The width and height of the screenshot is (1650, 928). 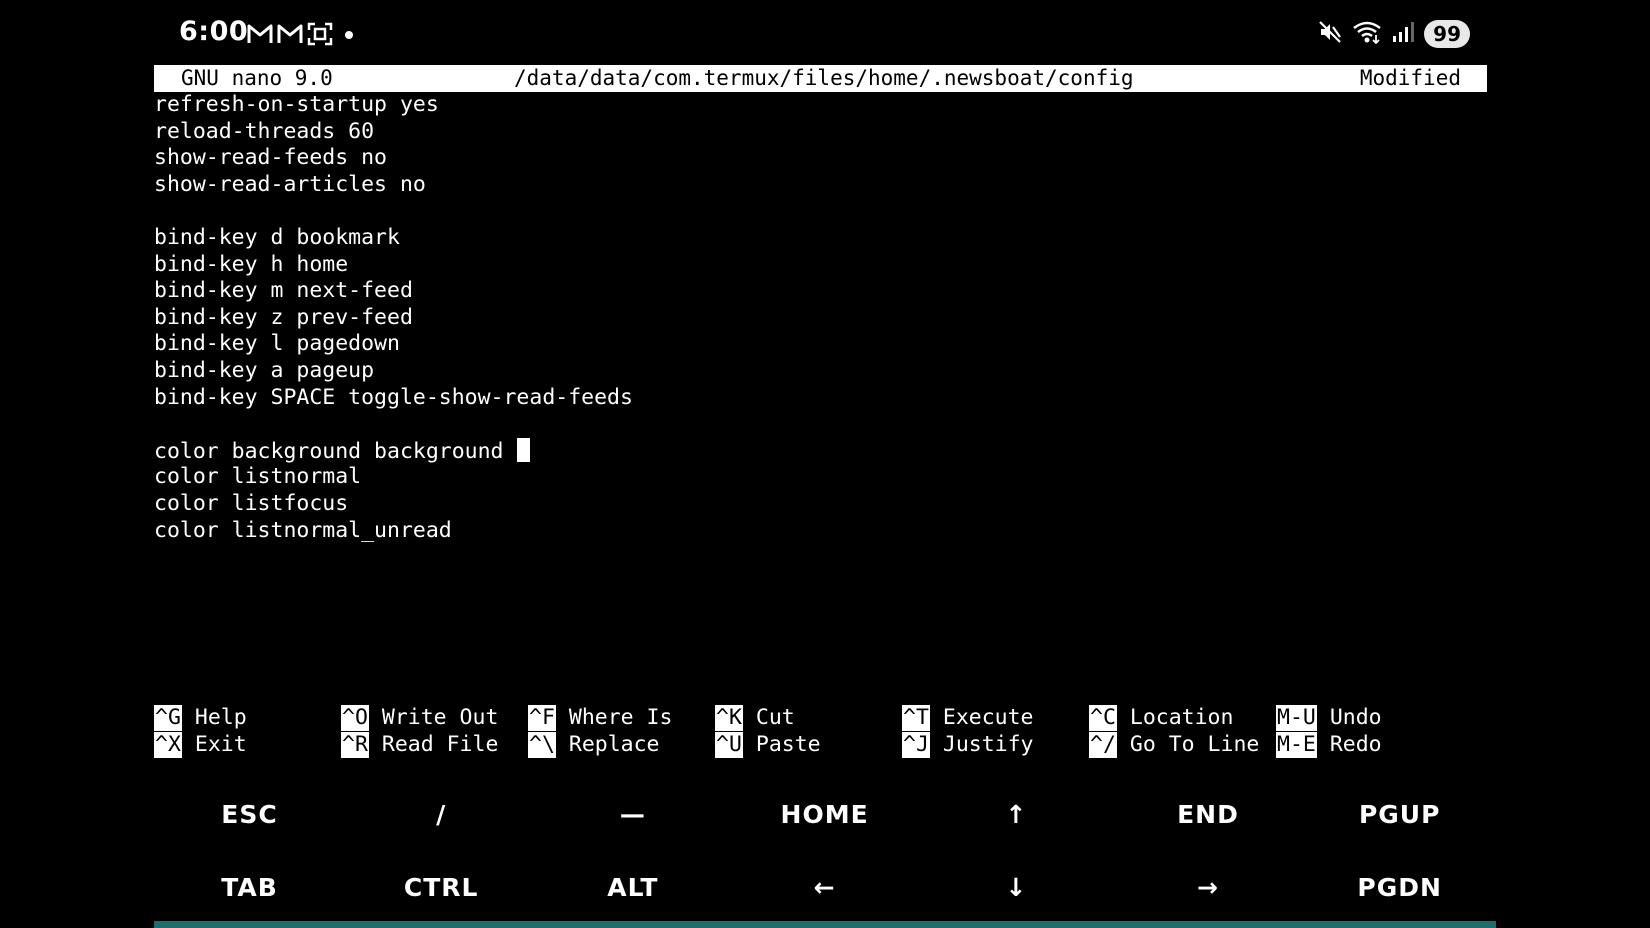 I want to click on shortcut-key: M-E, so click(x=1296, y=744).